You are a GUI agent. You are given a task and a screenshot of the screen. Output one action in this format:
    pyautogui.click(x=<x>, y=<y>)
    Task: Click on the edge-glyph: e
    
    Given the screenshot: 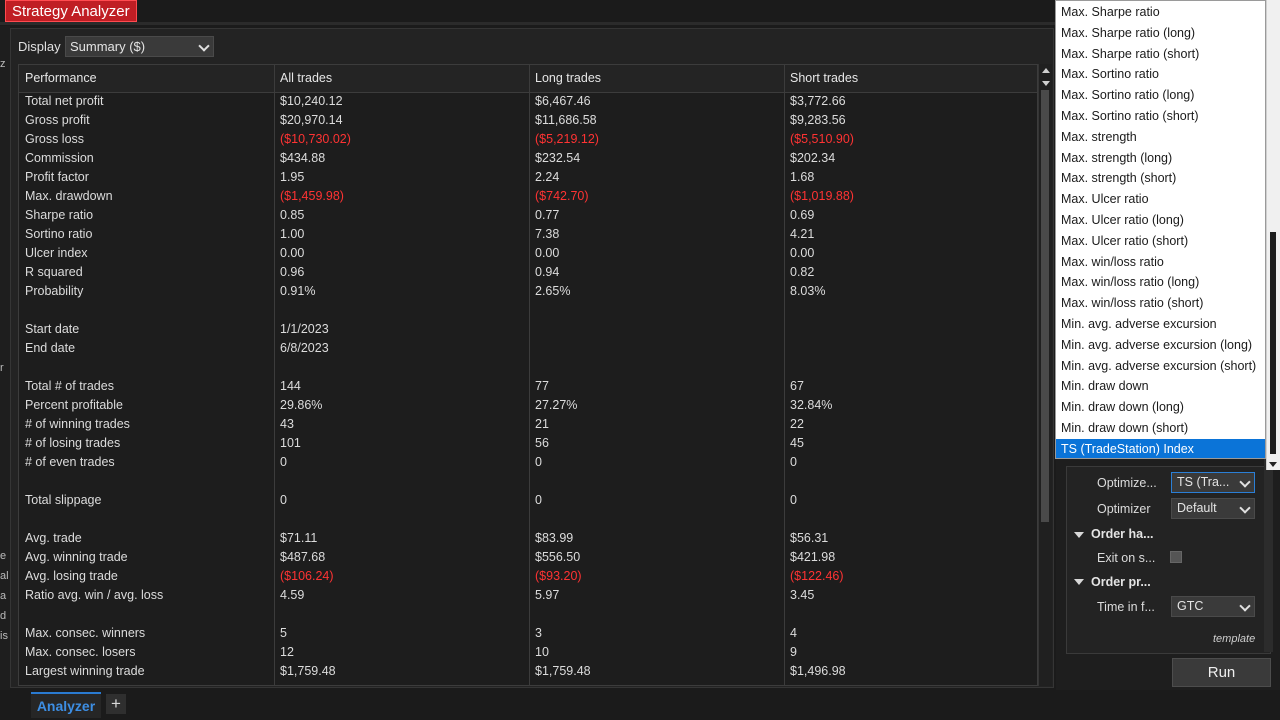 What is the action you would take?
    pyautogui.click(x=3, y=556)
    